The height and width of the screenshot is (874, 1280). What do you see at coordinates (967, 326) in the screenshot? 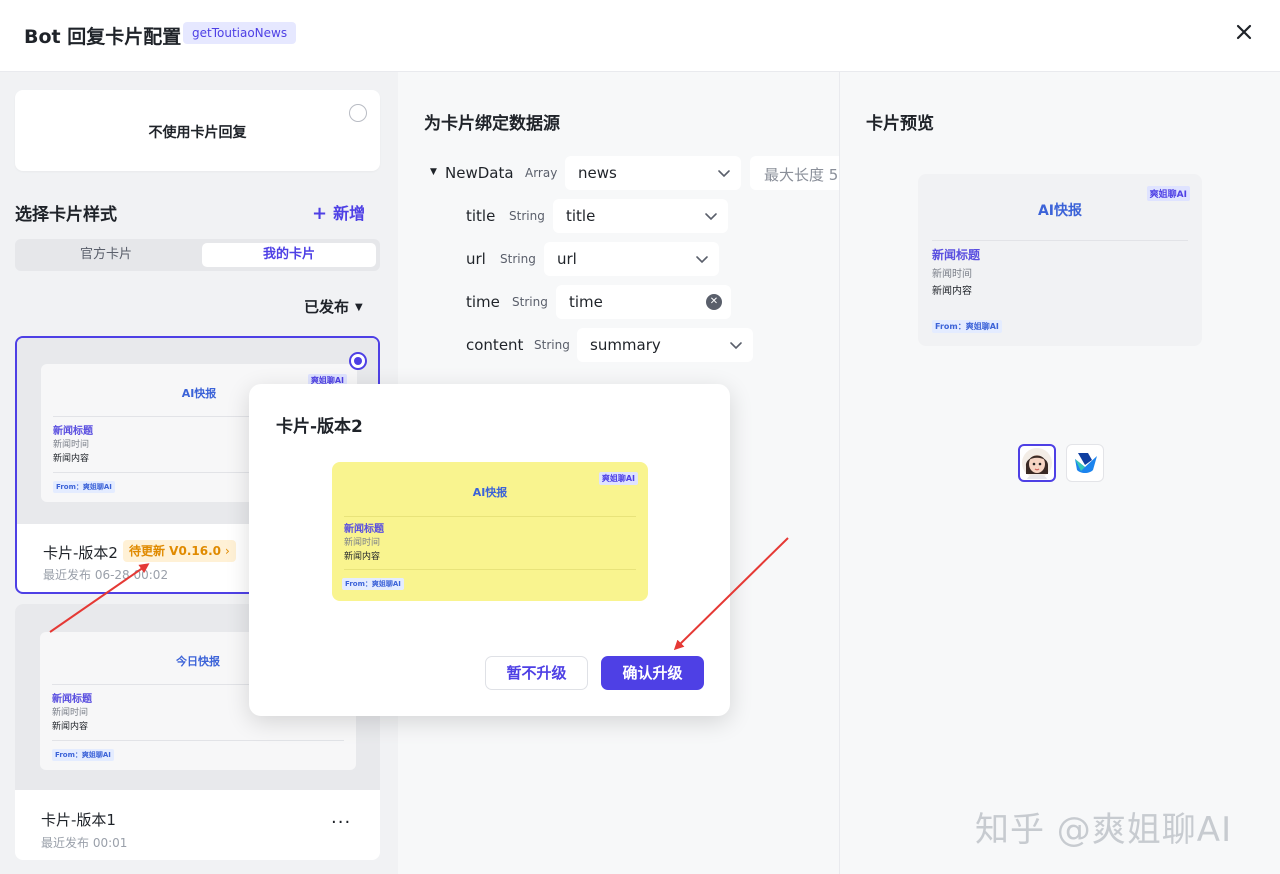
I see `preview-from: From：爽姐聊AI` at bounding box center [967, 326].